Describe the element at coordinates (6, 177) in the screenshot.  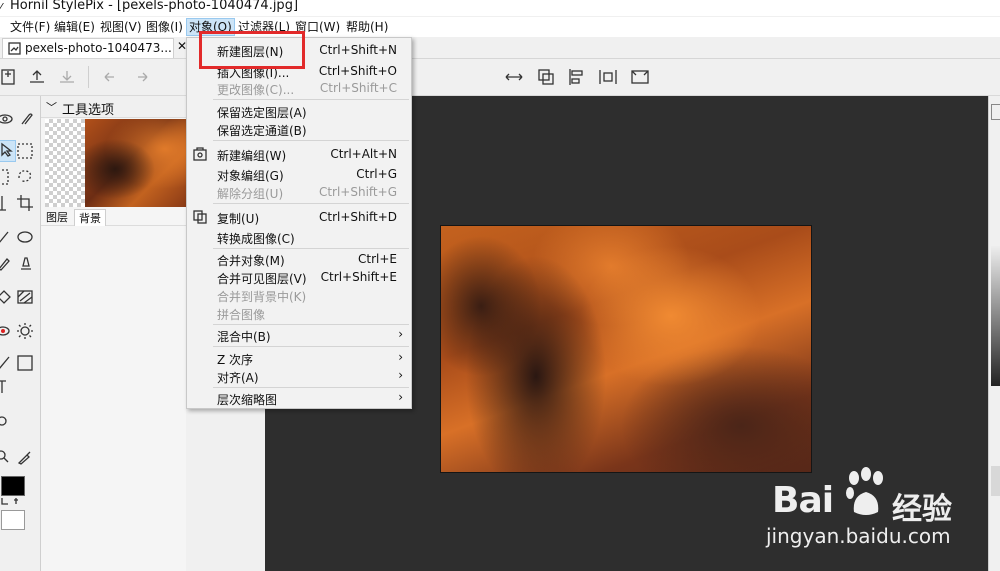
I see `ellipse-select-icon` at that location.